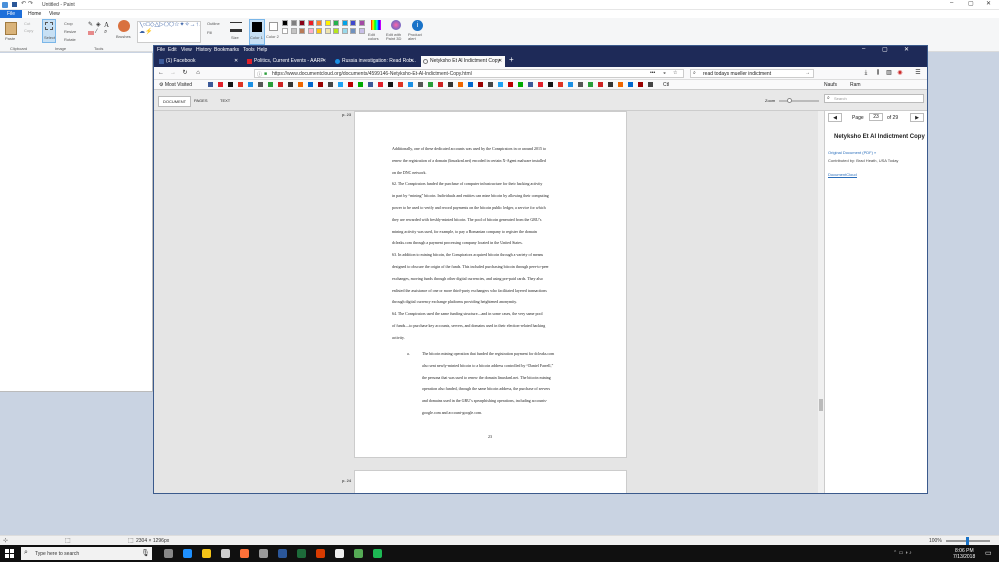  I want to click on bookmark-ctl: Ctl, so click(666, 85).